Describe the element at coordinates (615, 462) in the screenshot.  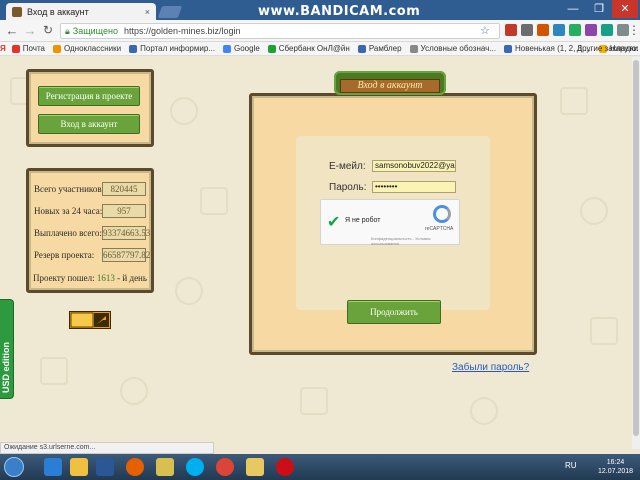
I see `clock-time: 16:24` at that location.